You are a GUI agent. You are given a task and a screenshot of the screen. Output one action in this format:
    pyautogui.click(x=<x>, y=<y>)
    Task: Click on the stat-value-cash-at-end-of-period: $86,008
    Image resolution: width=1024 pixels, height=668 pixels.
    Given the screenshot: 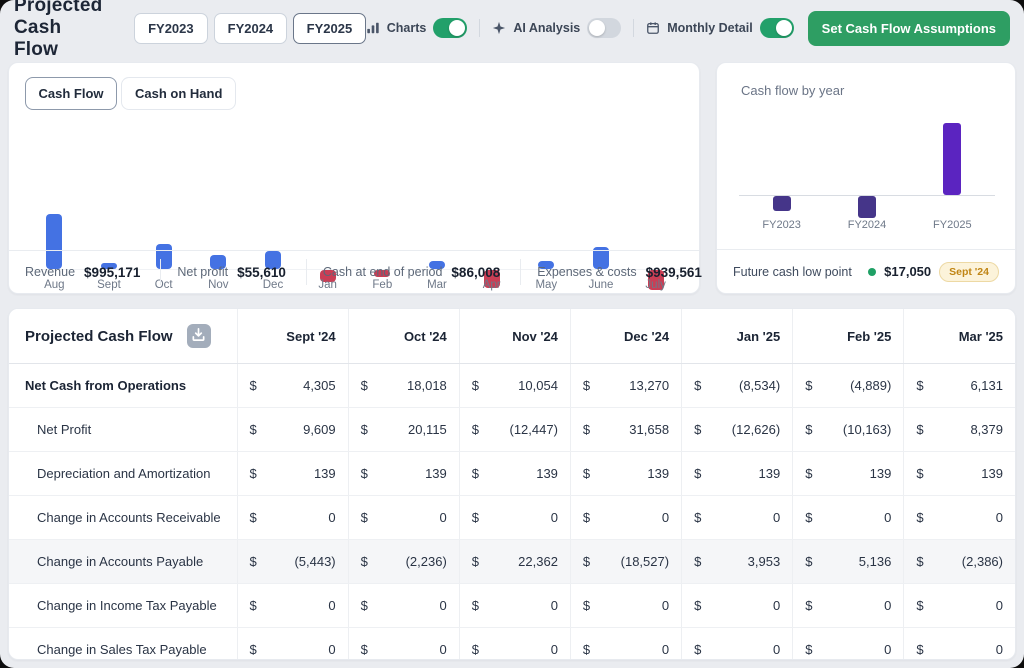 What is the action you would take?
    pyautogui.click(x=476, y=272)
    